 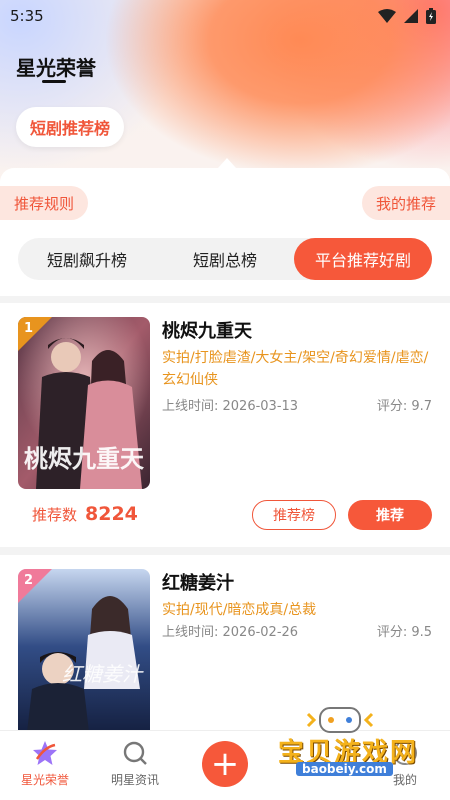 I want to click on recommend-button: 推荐, so click(x=390, y=515).